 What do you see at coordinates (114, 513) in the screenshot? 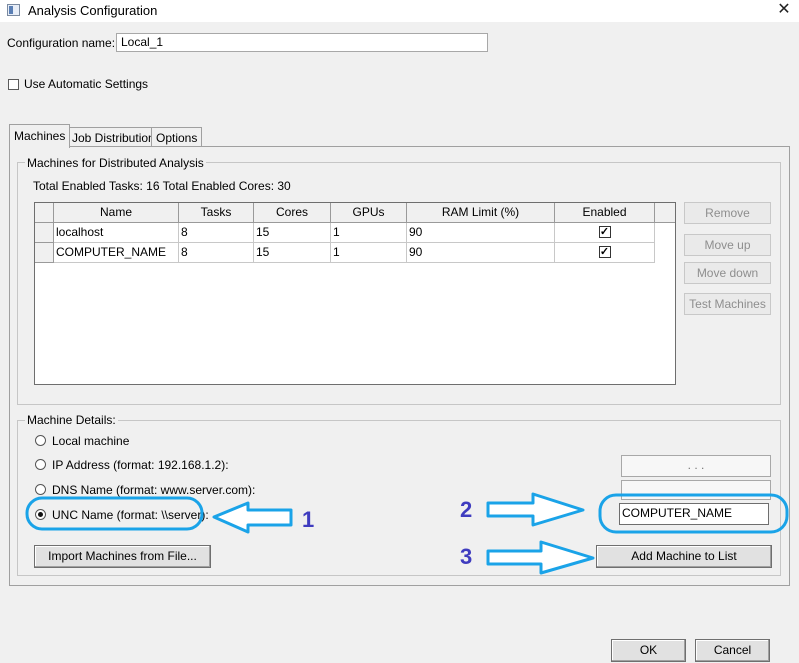
I see `highlight-oval-unc-radio` at bounding box center [114, 513].